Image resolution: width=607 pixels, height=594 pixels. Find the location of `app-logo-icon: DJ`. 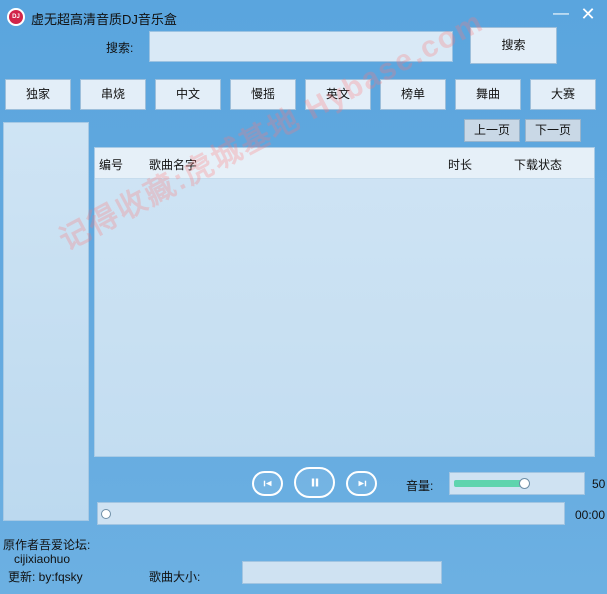

app-logo-icon: DJ is located at coordinates (16, 17).